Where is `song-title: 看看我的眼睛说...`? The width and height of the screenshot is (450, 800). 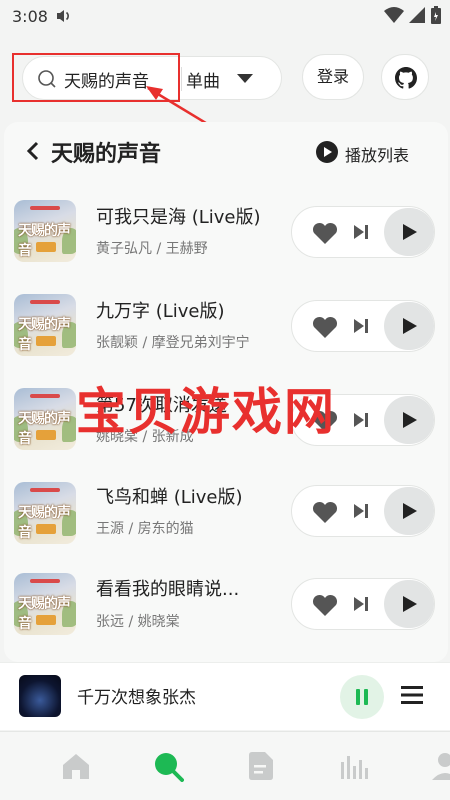
song-title: 看看我的眼睛说... is located at coordinates (168, 589).